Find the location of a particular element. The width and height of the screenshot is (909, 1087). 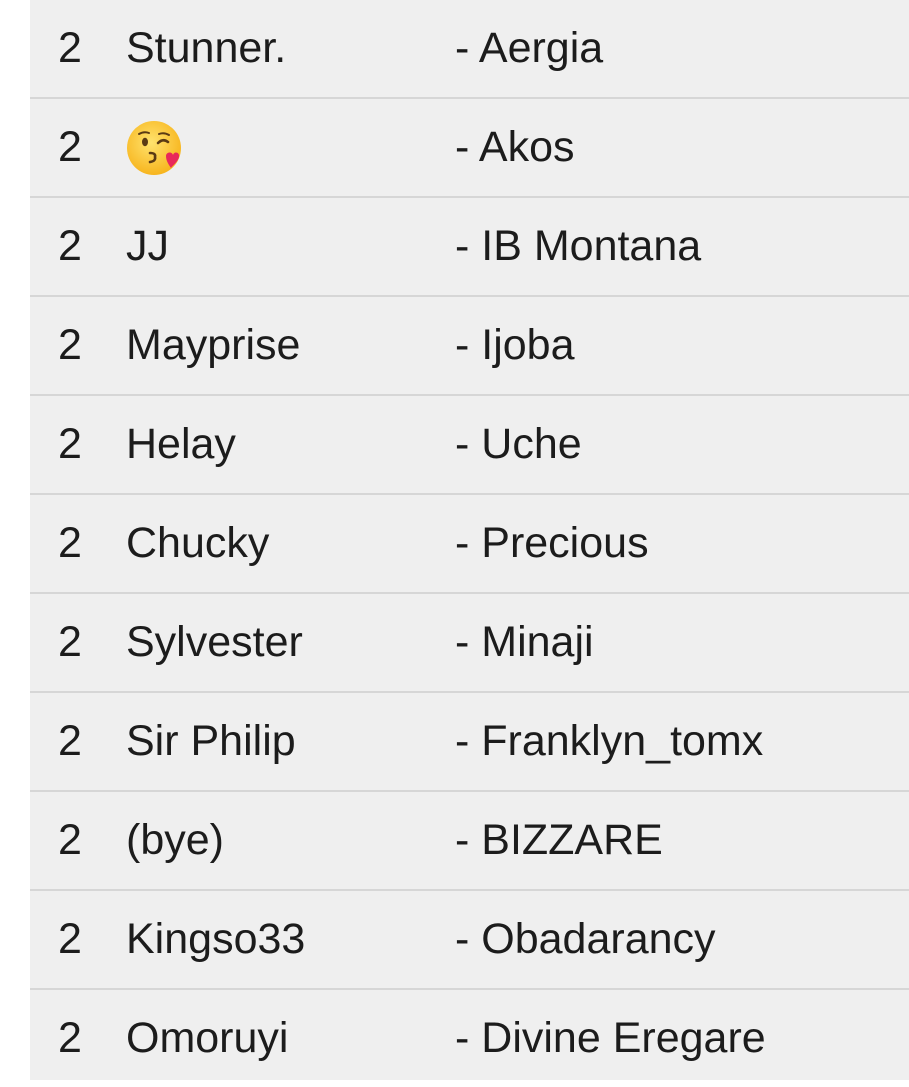

row-partner: - Franklyn_tomx is located at coordinates (609, 741).